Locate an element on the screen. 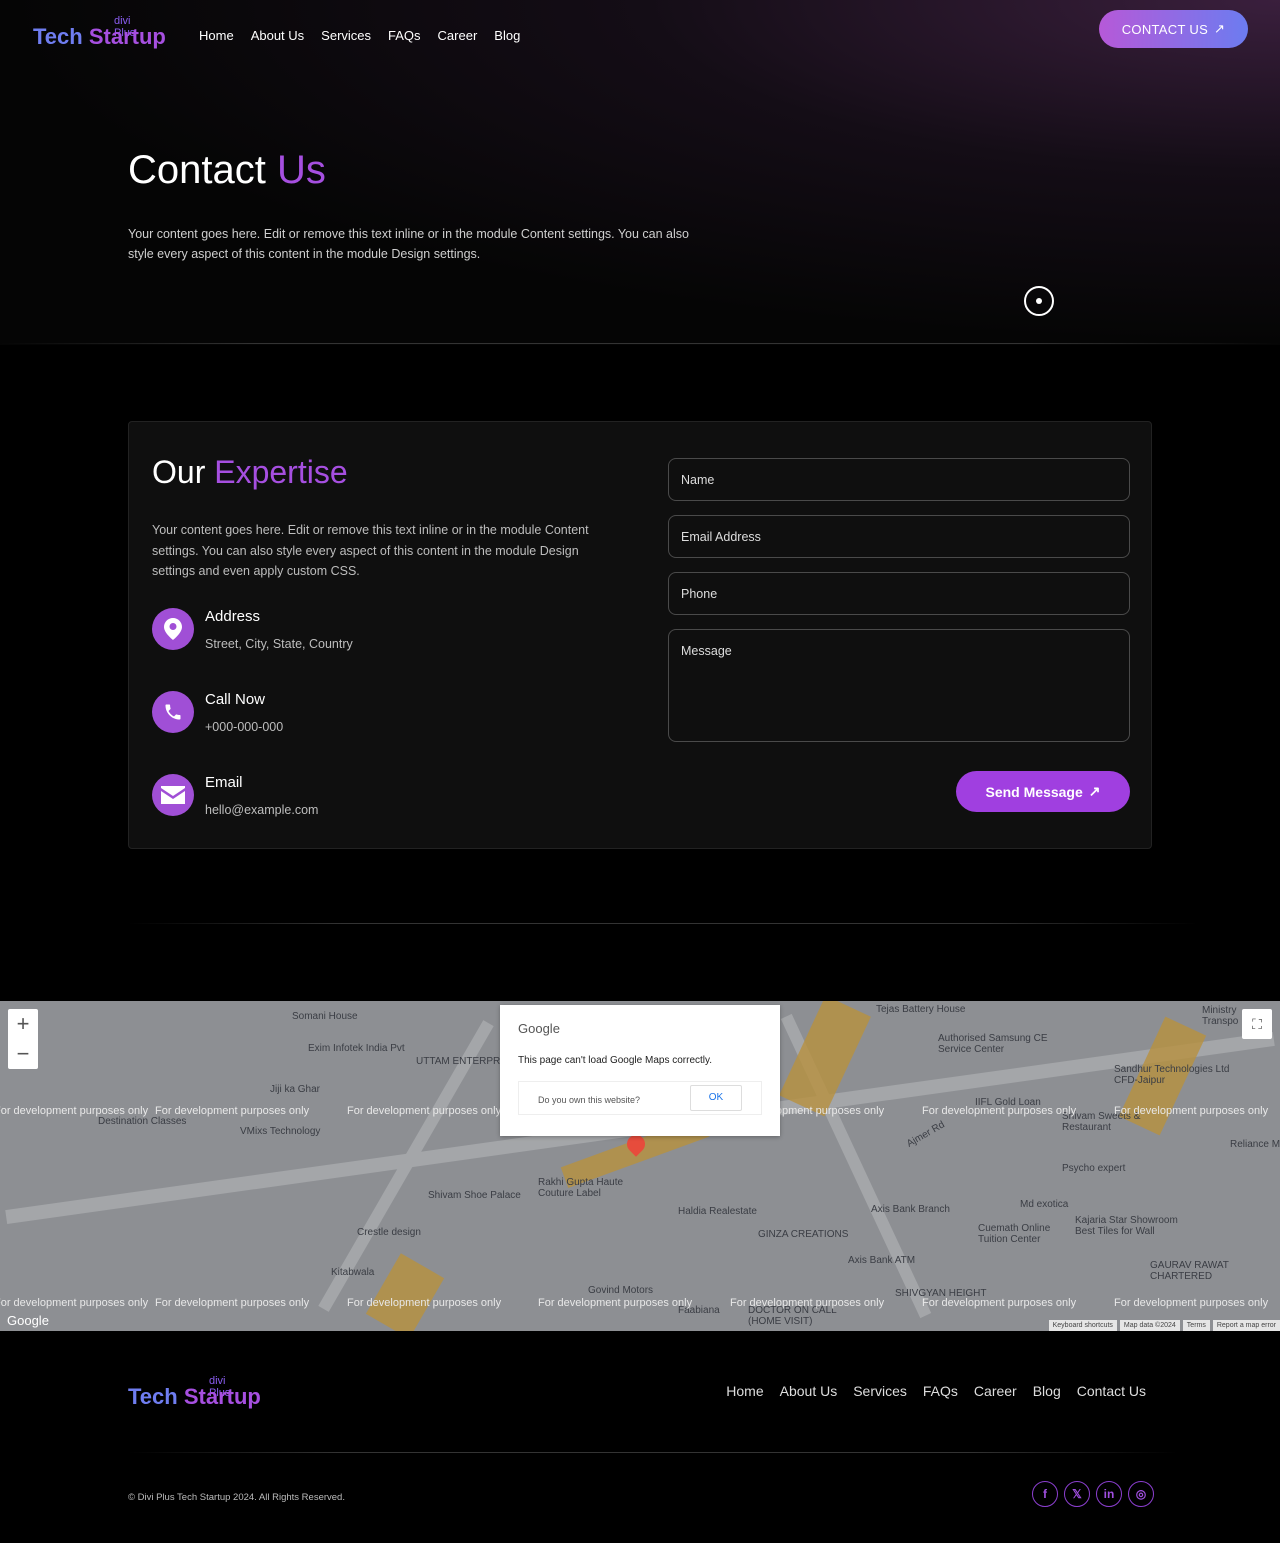 The width and height of the screenshot is (1280, 1543). footer-nav-contact: Contact Us is located at coordinates (1111, 1391).